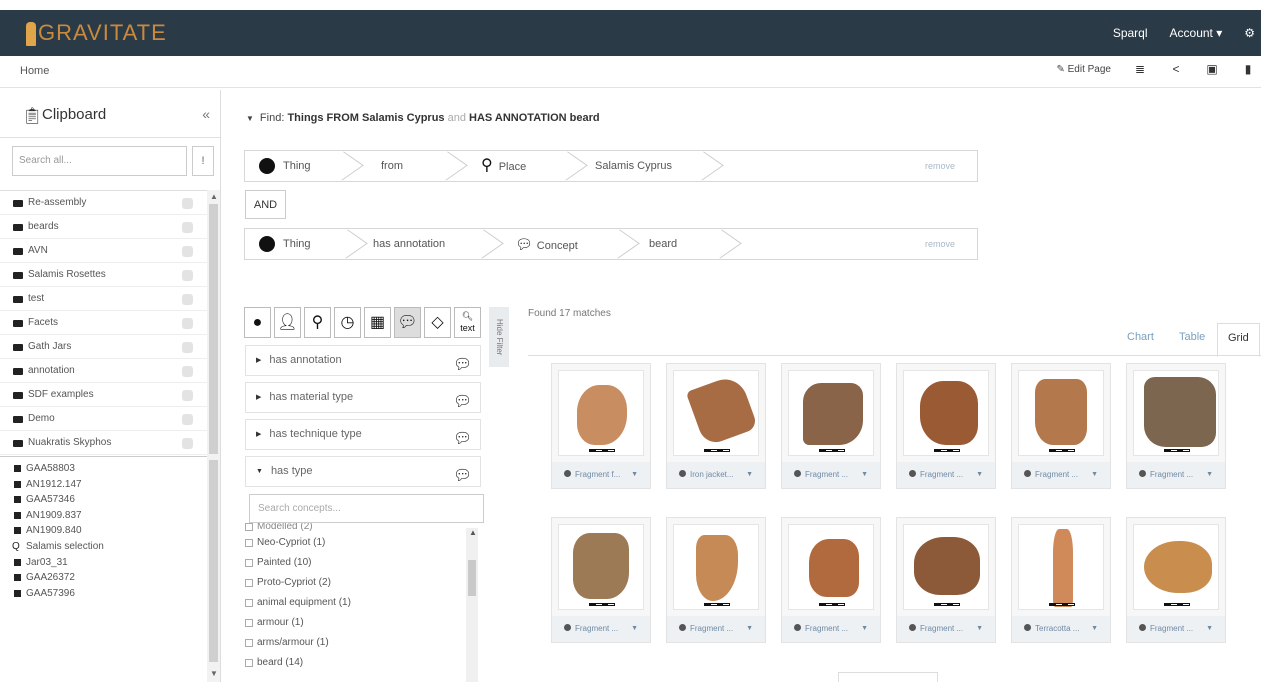  What do you see at coordinates (355, 543) in the screenshot?
I see `concept-item: Neo-Cypriot (1)` at bounding box center [355, 543].